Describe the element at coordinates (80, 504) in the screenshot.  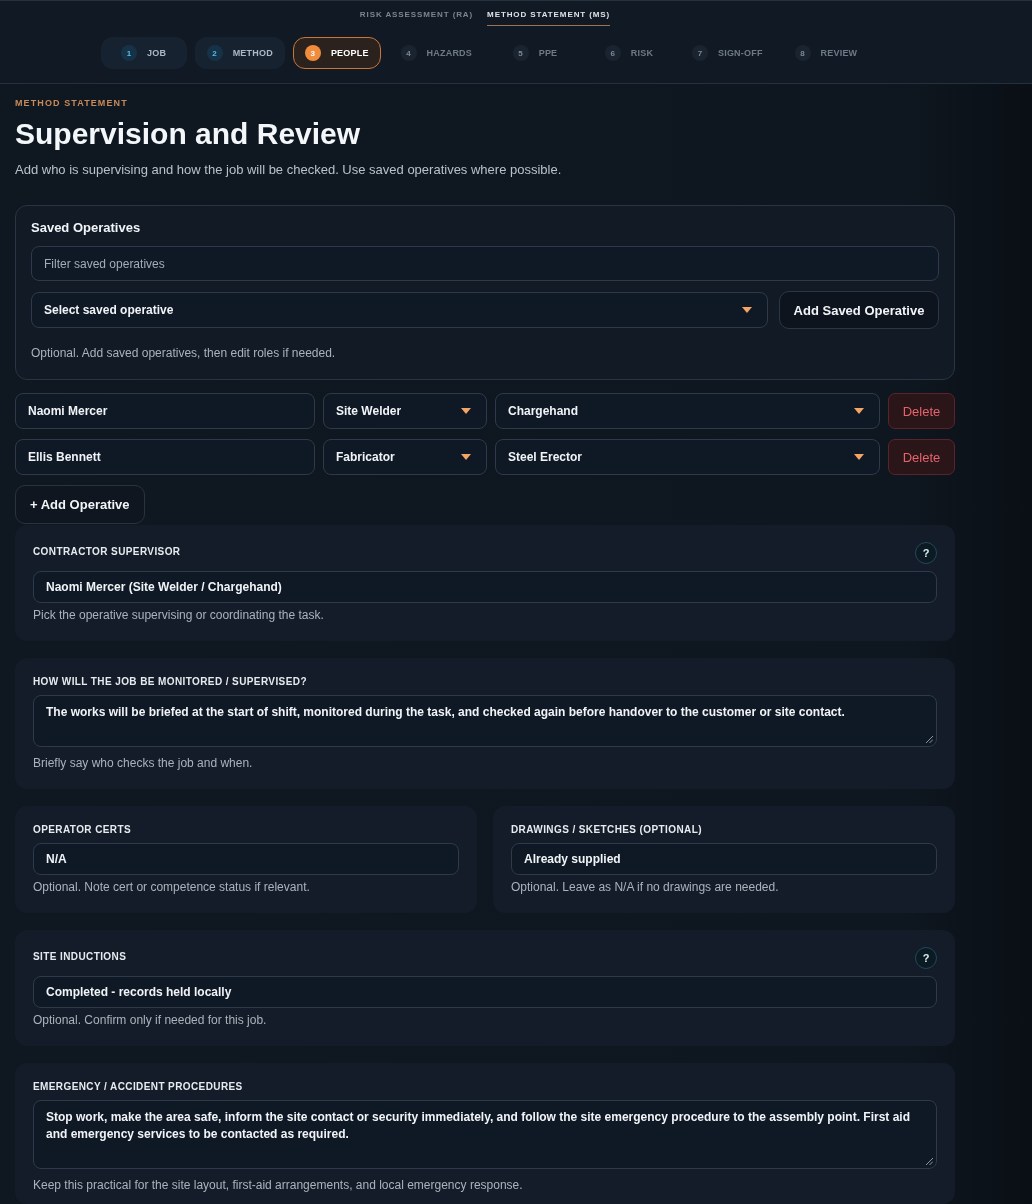
I see `add-operative-button: + Add Operative` at that location.